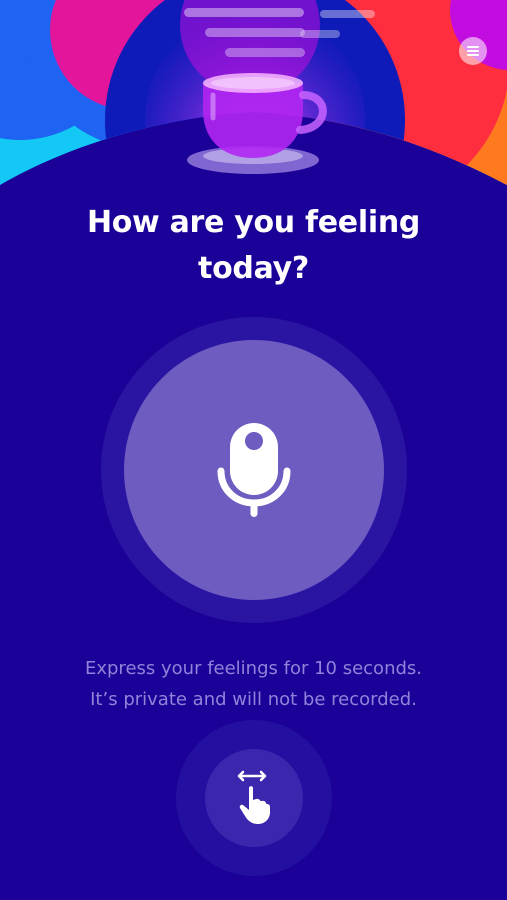  What do you see at coordinates (253, 268) in the screenshot?
I see `page-title-line-2: today?` at bounding box center [253, 268].